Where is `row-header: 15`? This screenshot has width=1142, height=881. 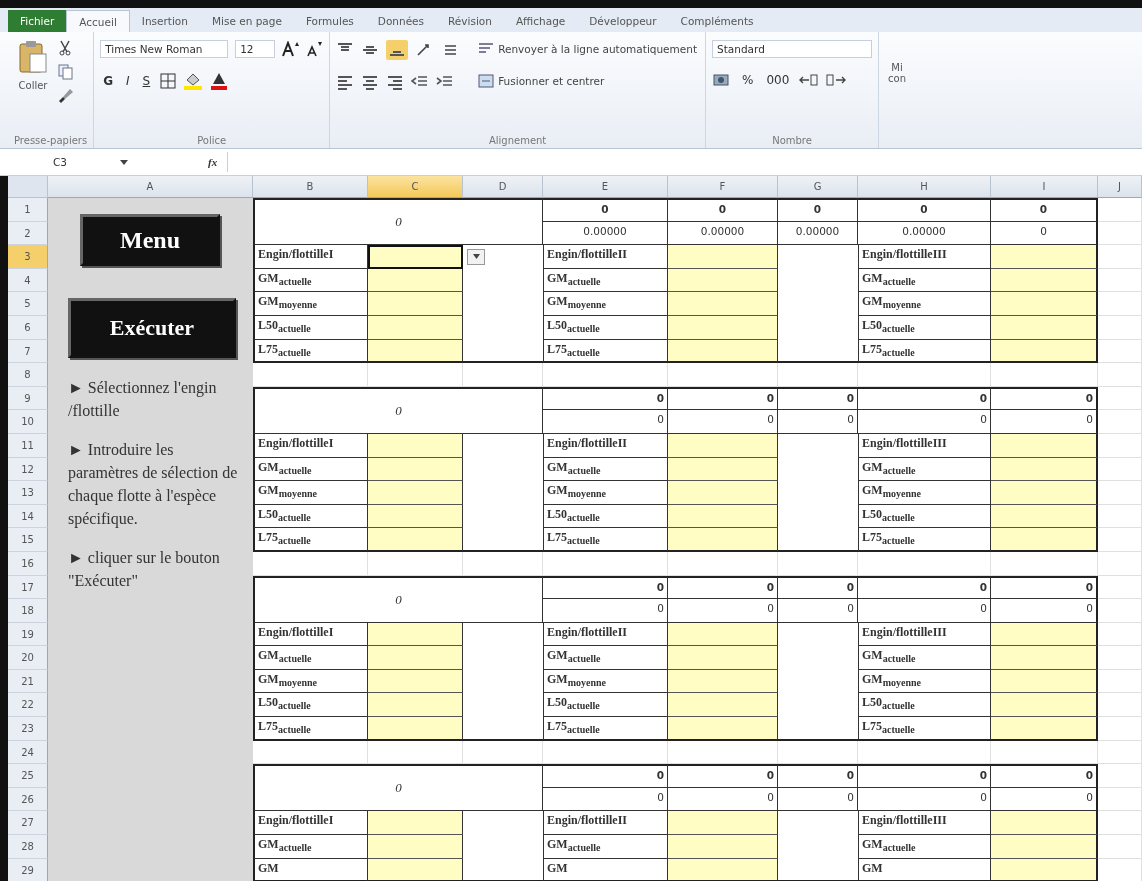
row-header: 15 is located at coordinates (28, 540).